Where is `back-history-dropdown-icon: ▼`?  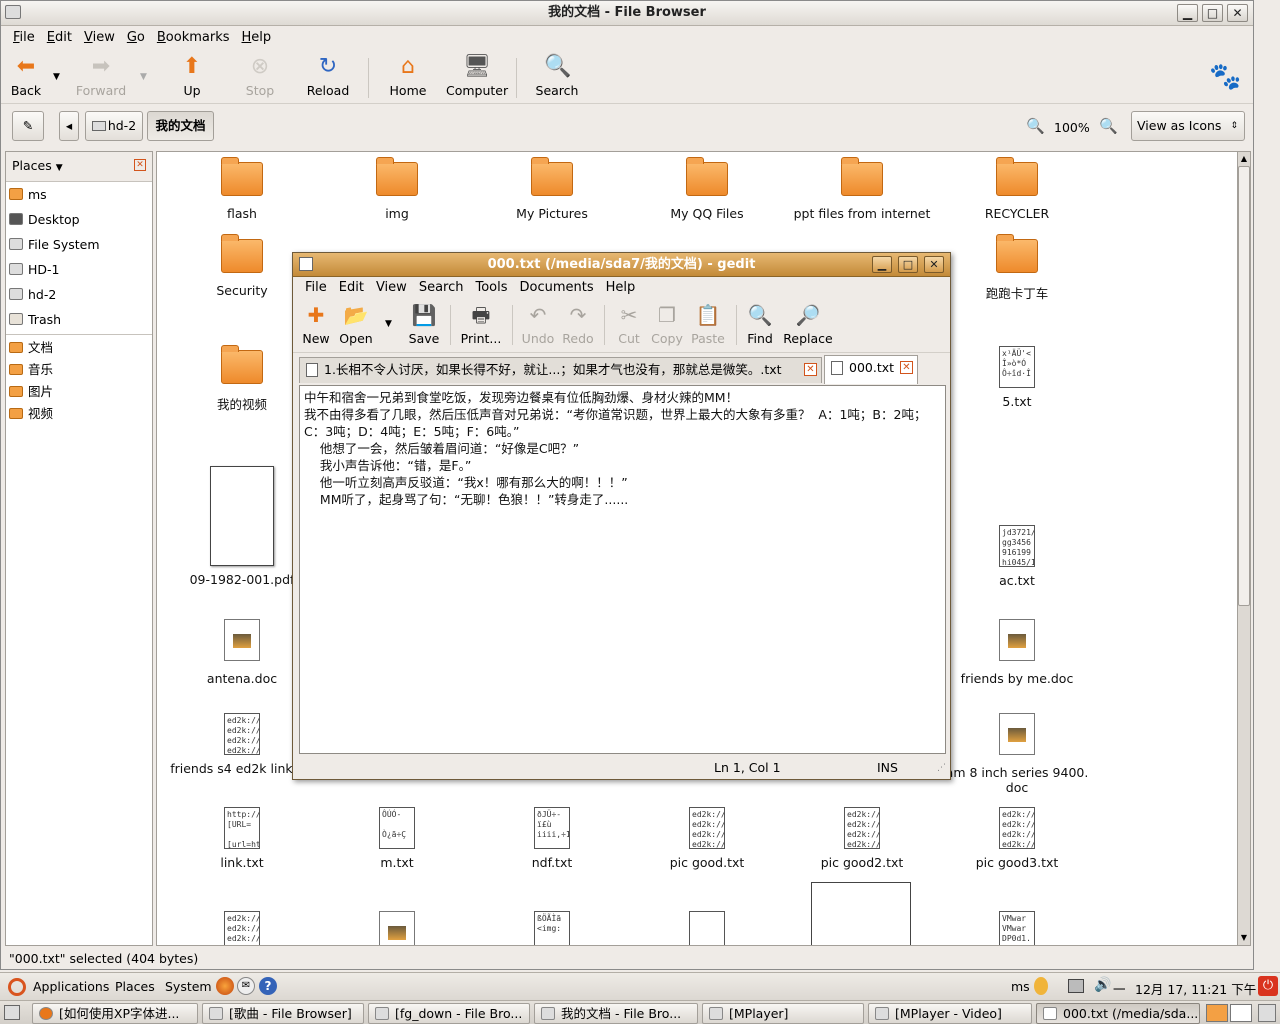 back-history-dropdown-icon: ▼ is located at coordinates (56, 77).